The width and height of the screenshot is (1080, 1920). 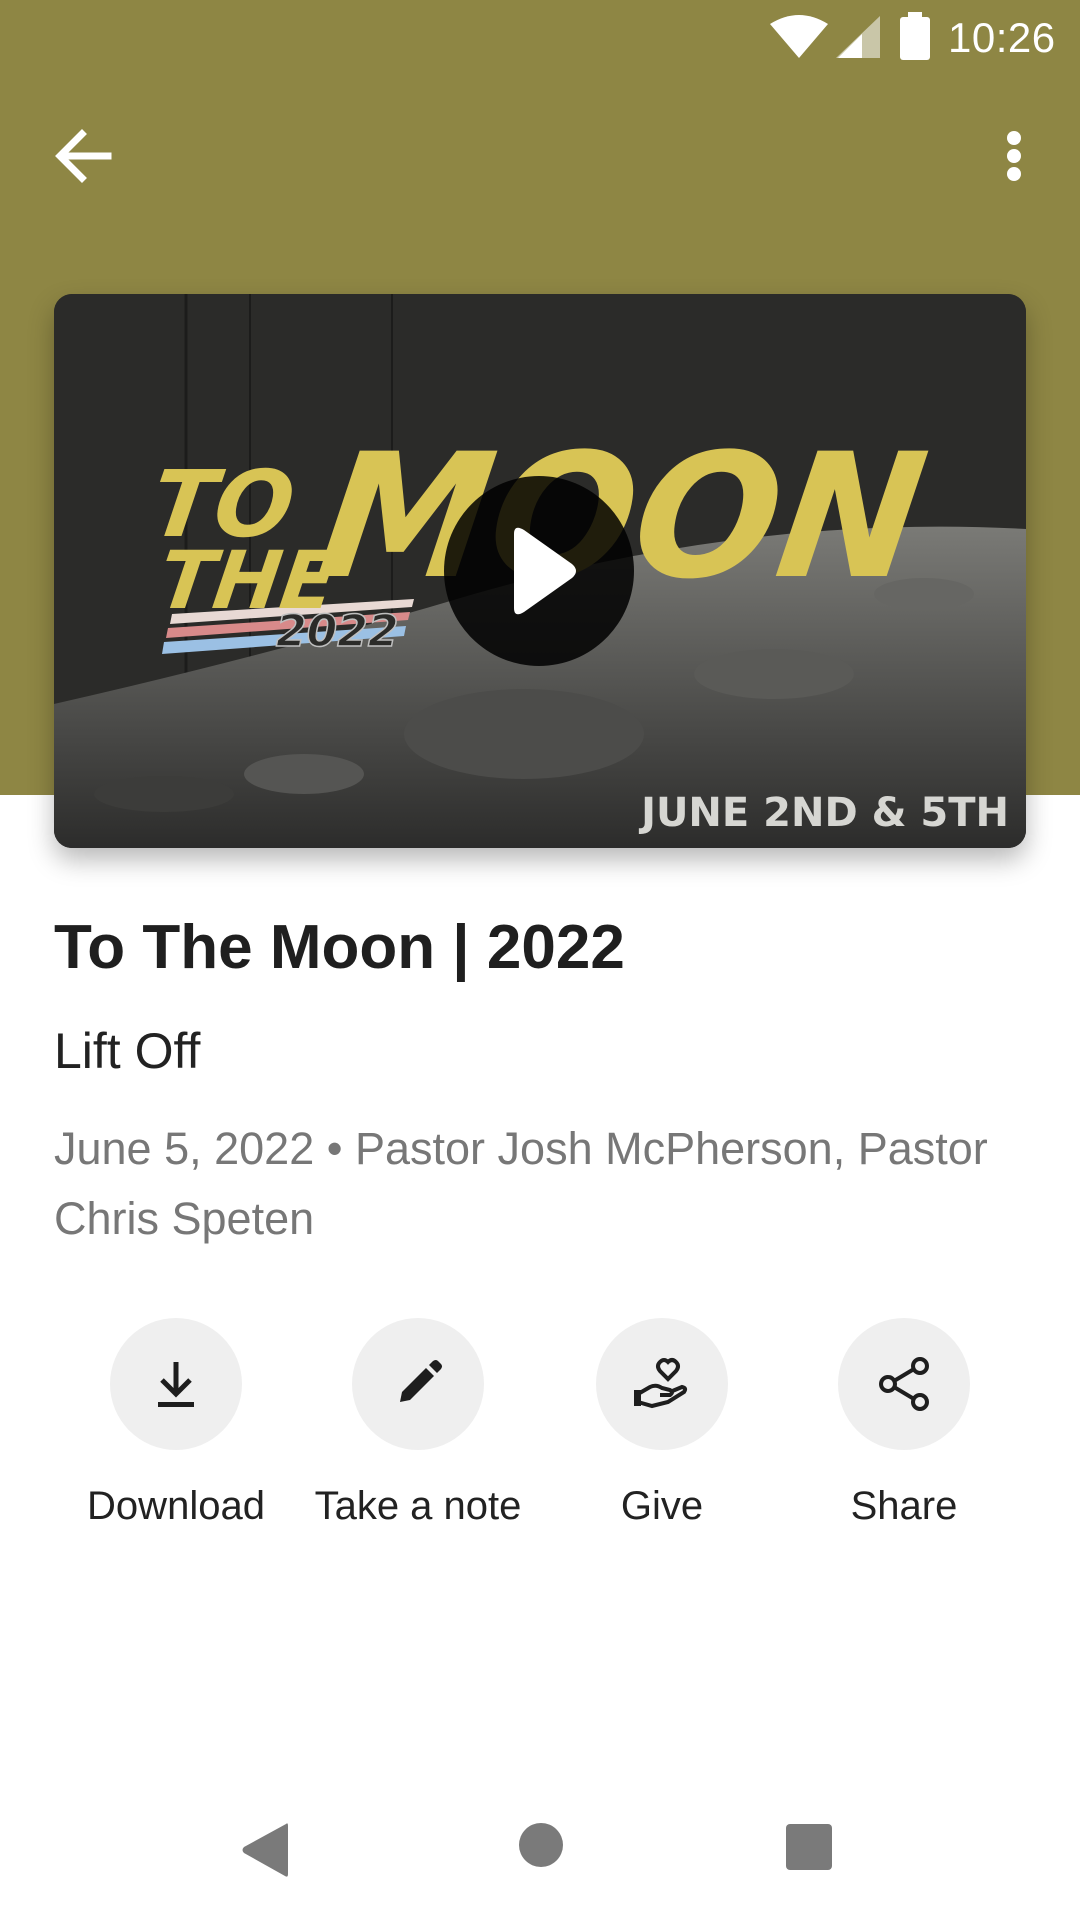 I want to click on sermon-subtitle: Lift Off, so click(x=127, y=1051).